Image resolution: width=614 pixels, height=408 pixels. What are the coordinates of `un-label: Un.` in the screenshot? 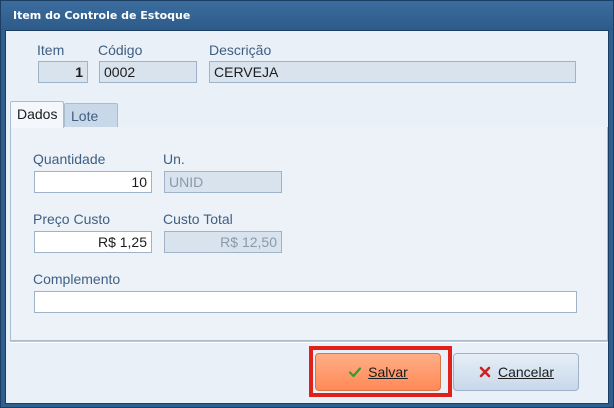 It's located at (174, 159).